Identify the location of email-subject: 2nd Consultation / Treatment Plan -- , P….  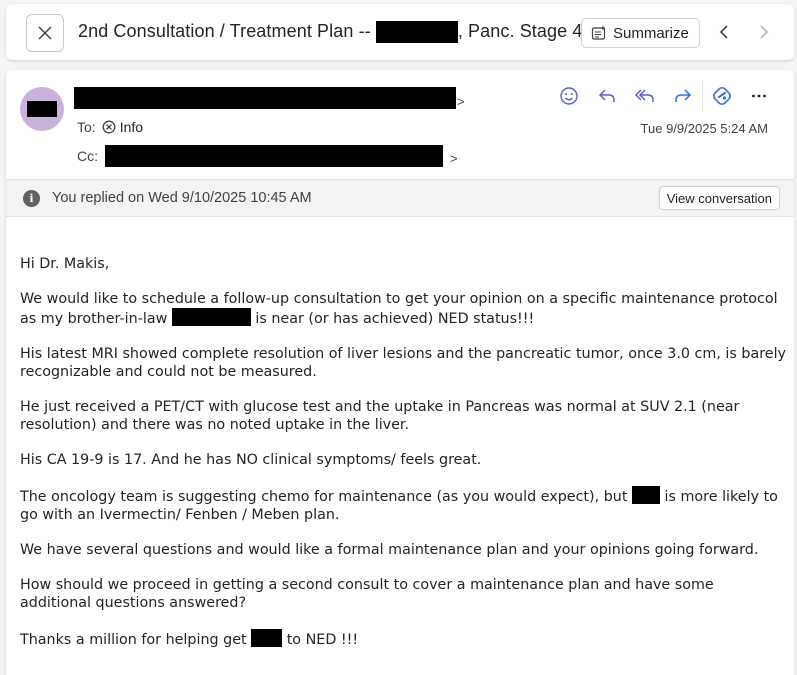
(330, 32).